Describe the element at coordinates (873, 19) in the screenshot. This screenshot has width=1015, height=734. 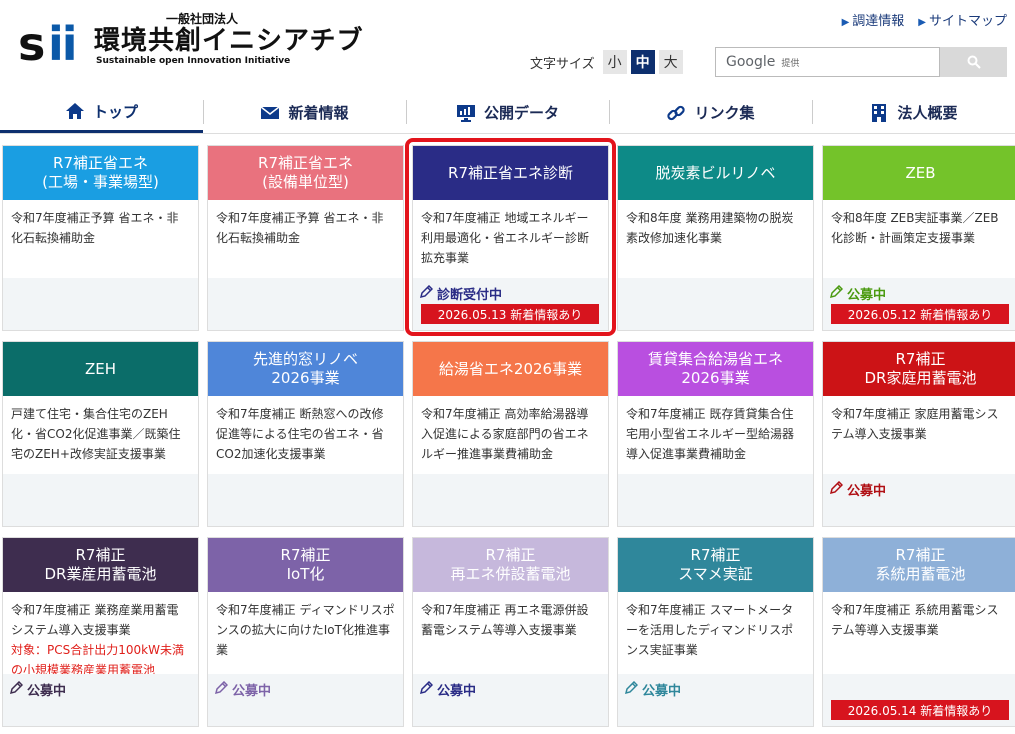
I see `procurement-link: ▶ 調達情報` at that location.